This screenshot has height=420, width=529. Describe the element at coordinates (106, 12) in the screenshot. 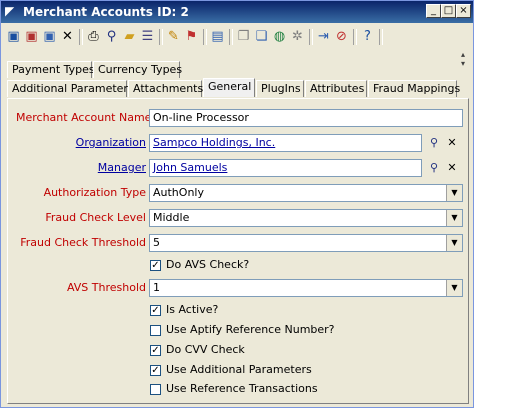

I see `window-title: Merchant Accounts ID: 2` at that location.